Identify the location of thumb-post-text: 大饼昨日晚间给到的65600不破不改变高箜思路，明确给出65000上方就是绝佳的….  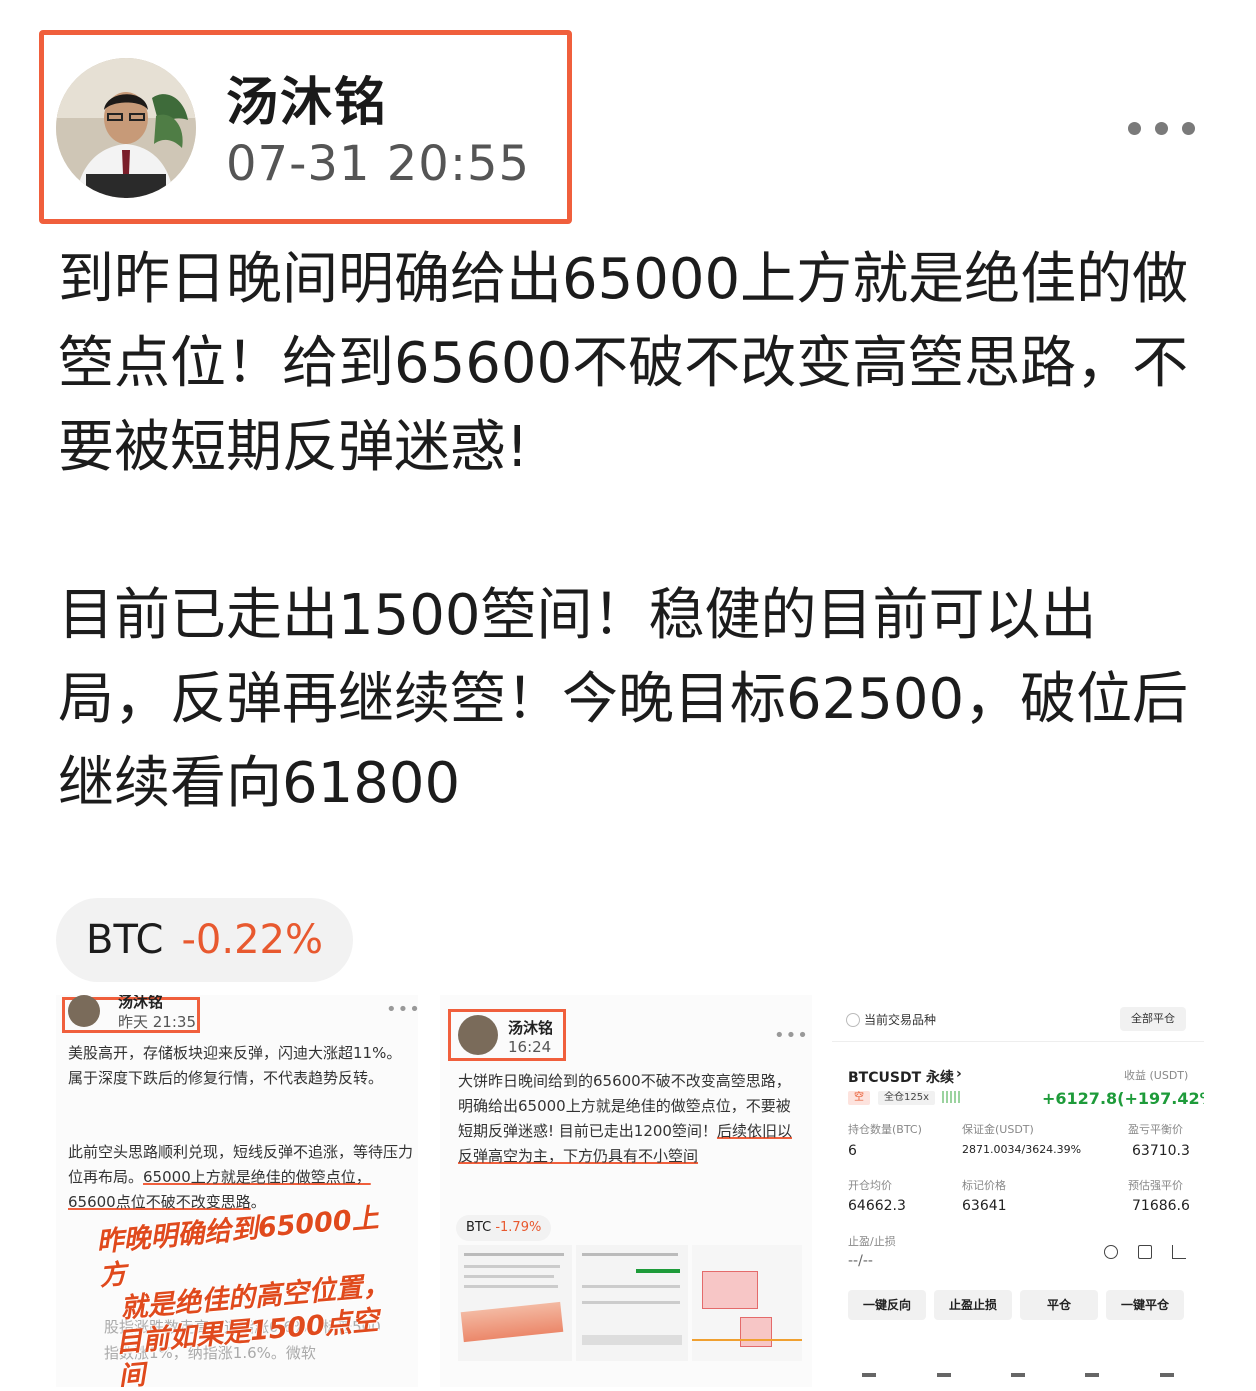
(628, 1119).